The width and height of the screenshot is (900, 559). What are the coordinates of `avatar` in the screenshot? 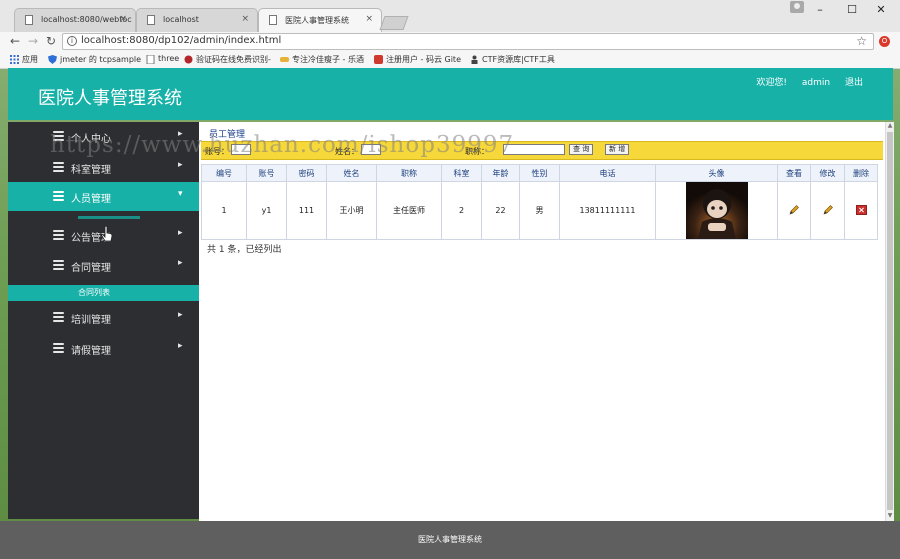 It's located at (716, 210).